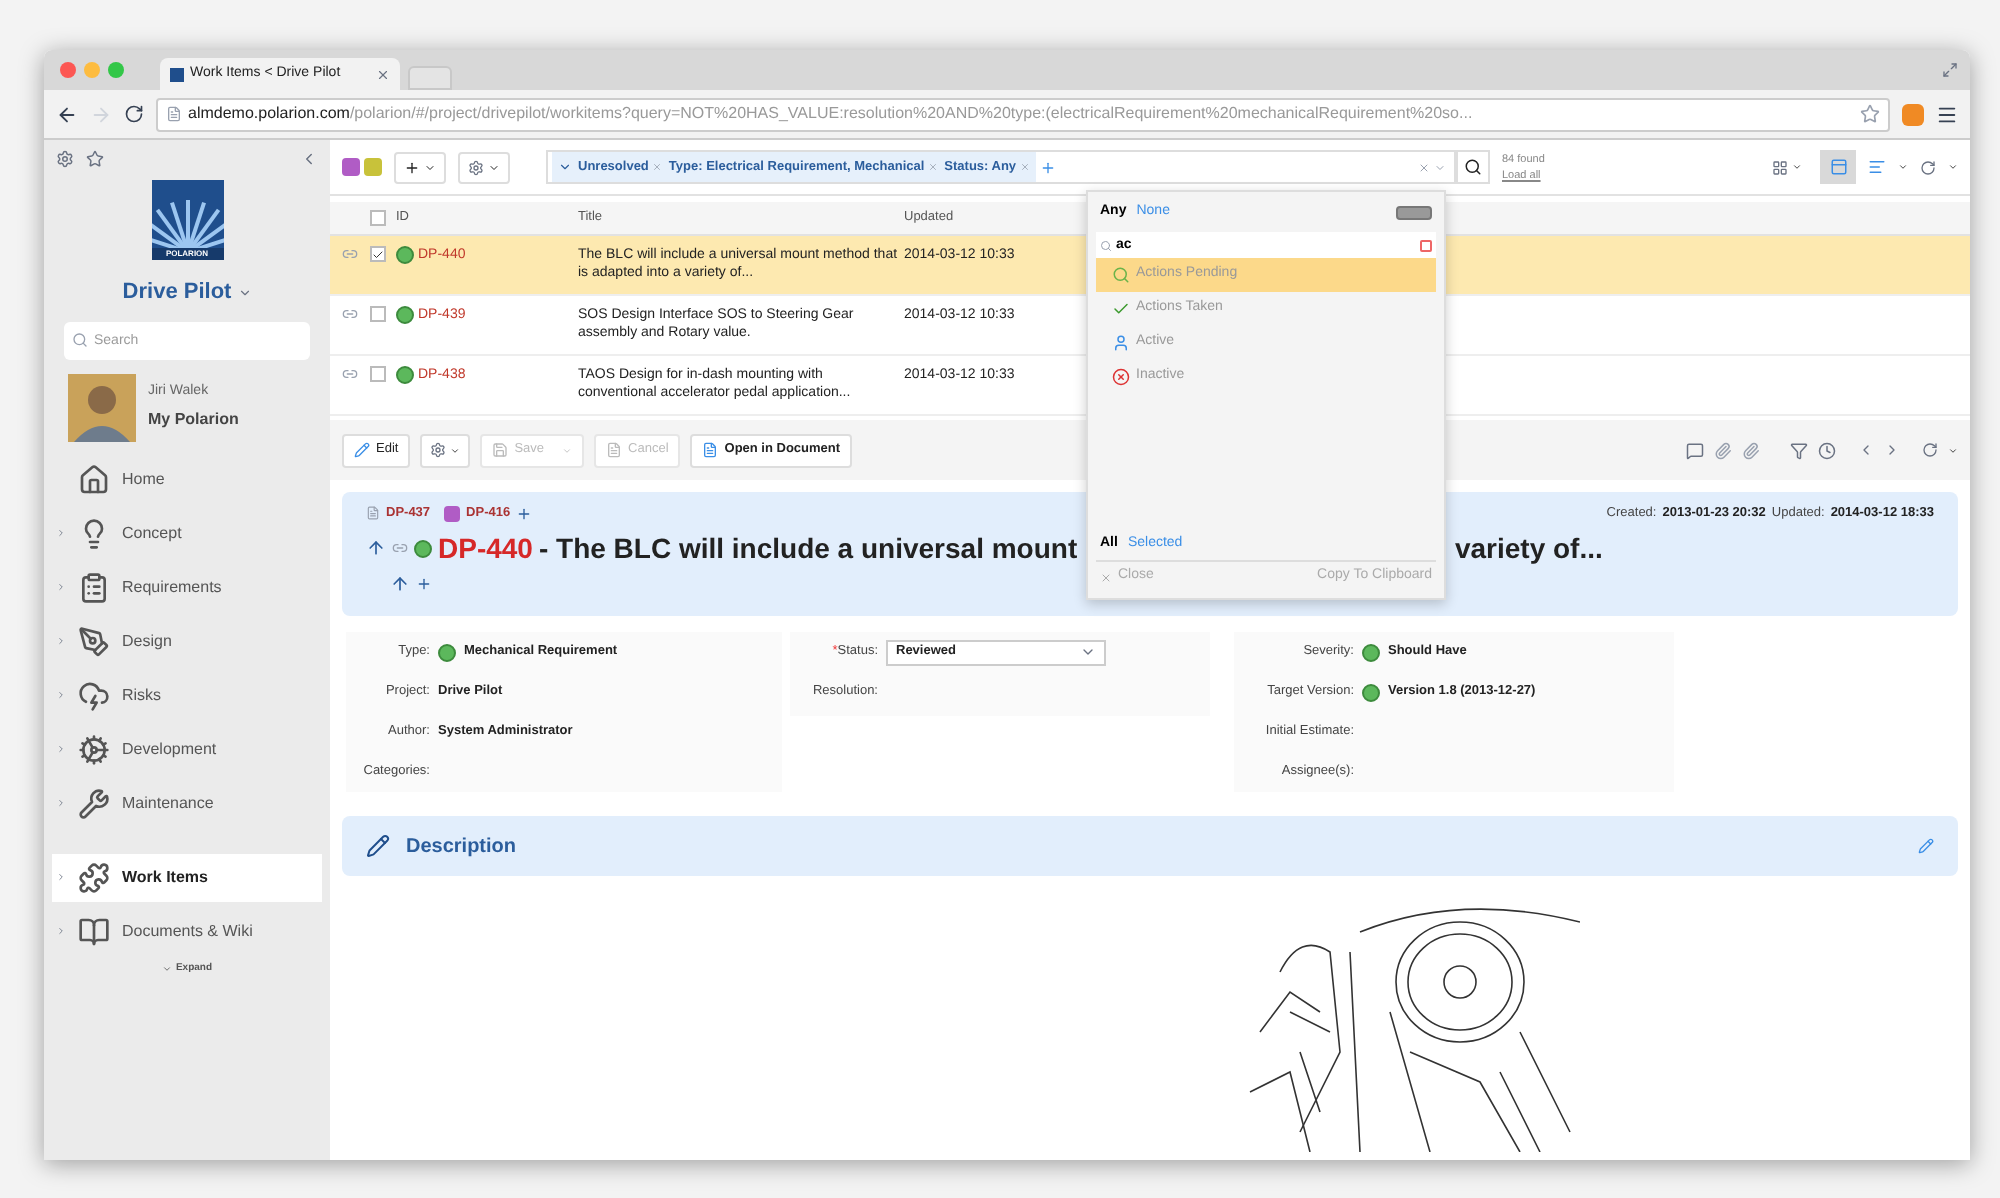 This screenshot has width=2000, height=1198. What do you see at coordinates (1870, 114) in the screenshot?
I see `bookmark-icon` at bounding box center [1870, 114].